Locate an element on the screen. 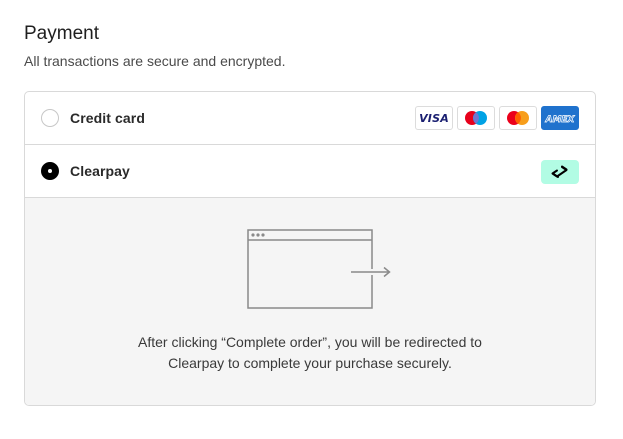  maestro-icon is located at coordinates (476, 118).